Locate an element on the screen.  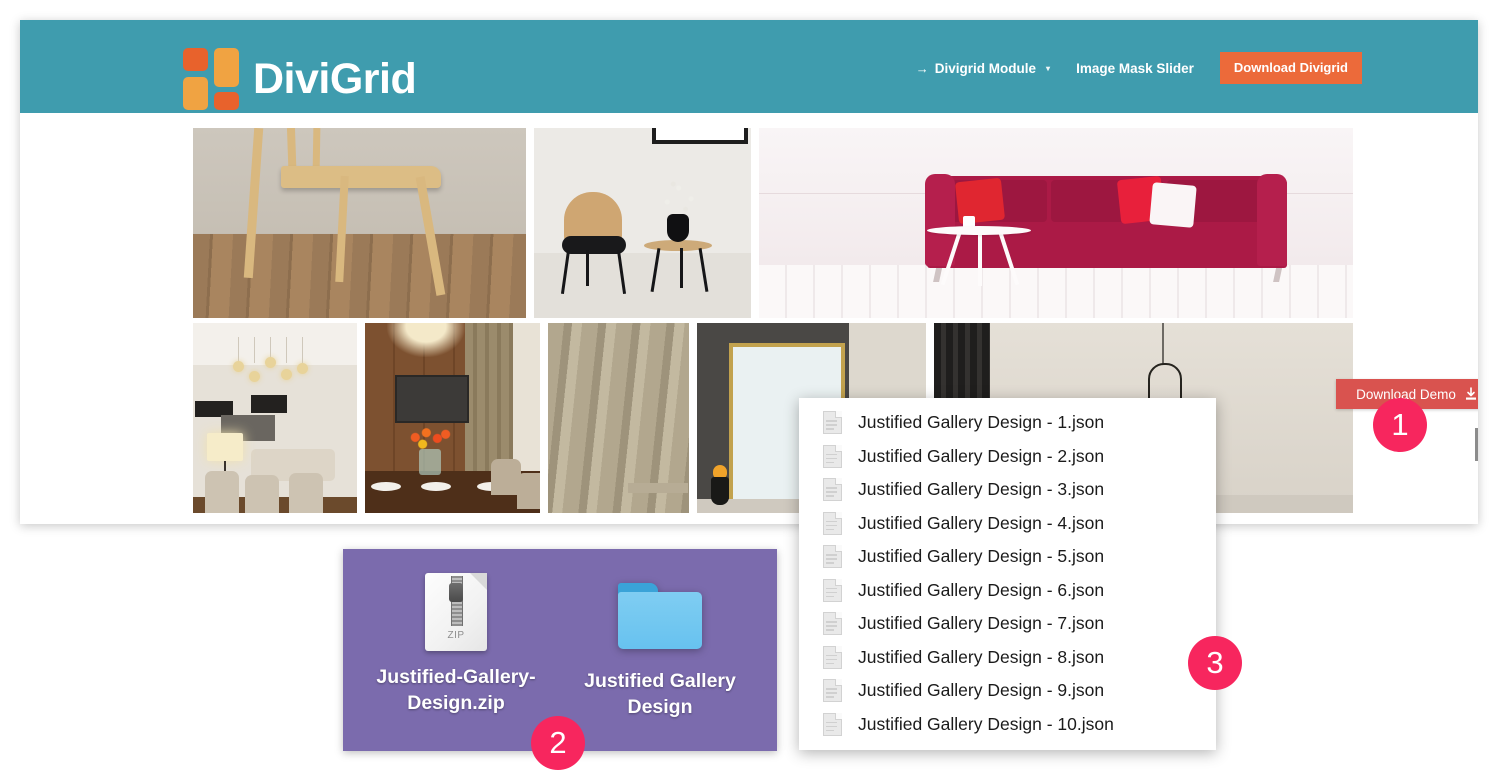
img2-table-leg is located at coordinates (681, 268).